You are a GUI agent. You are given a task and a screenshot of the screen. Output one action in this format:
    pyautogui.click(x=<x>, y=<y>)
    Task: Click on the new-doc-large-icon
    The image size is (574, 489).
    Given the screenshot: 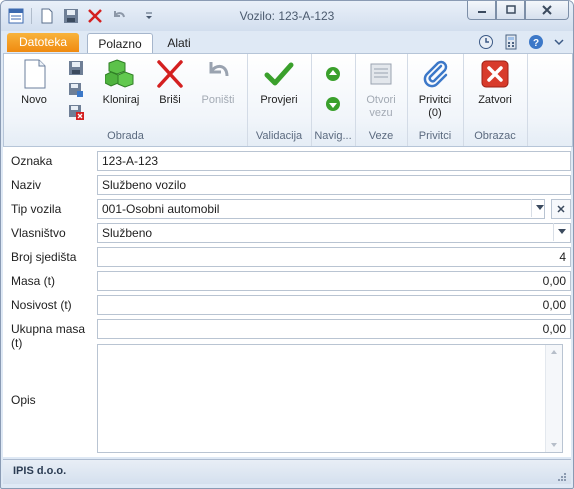 What is the action you would take?
    pyautogui.click(x=34, y=74)
    